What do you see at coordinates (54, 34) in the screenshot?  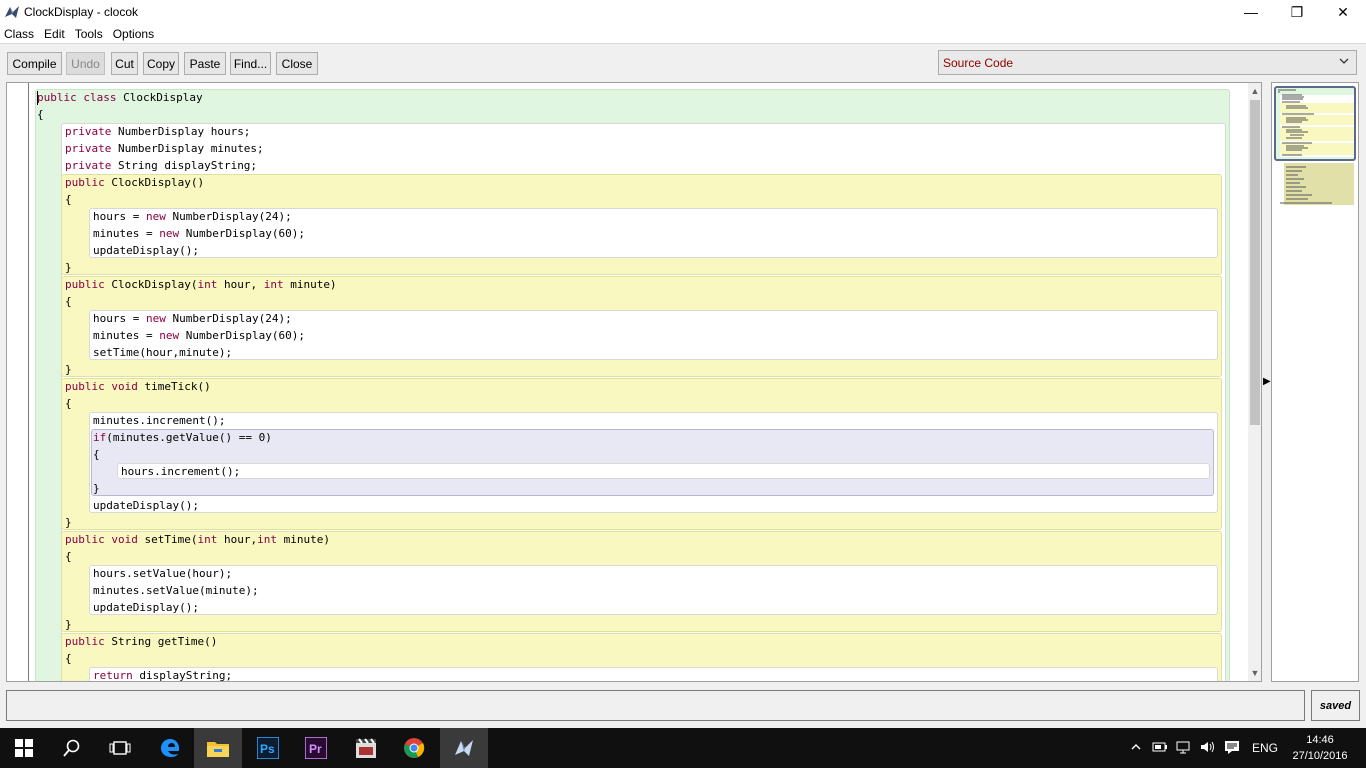 I see `menu-edit: Edit` at bounding box center [54, 34].